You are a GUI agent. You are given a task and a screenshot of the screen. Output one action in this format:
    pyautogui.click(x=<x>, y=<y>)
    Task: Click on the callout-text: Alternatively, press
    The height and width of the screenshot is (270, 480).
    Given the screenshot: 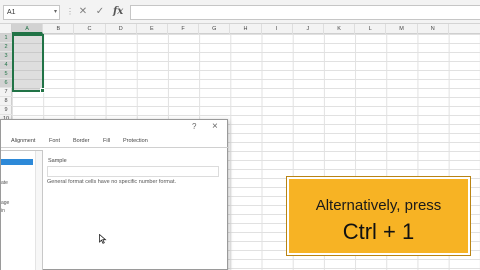 What is the action you would take?
    pyautogui.click(x=378, y=205)
    